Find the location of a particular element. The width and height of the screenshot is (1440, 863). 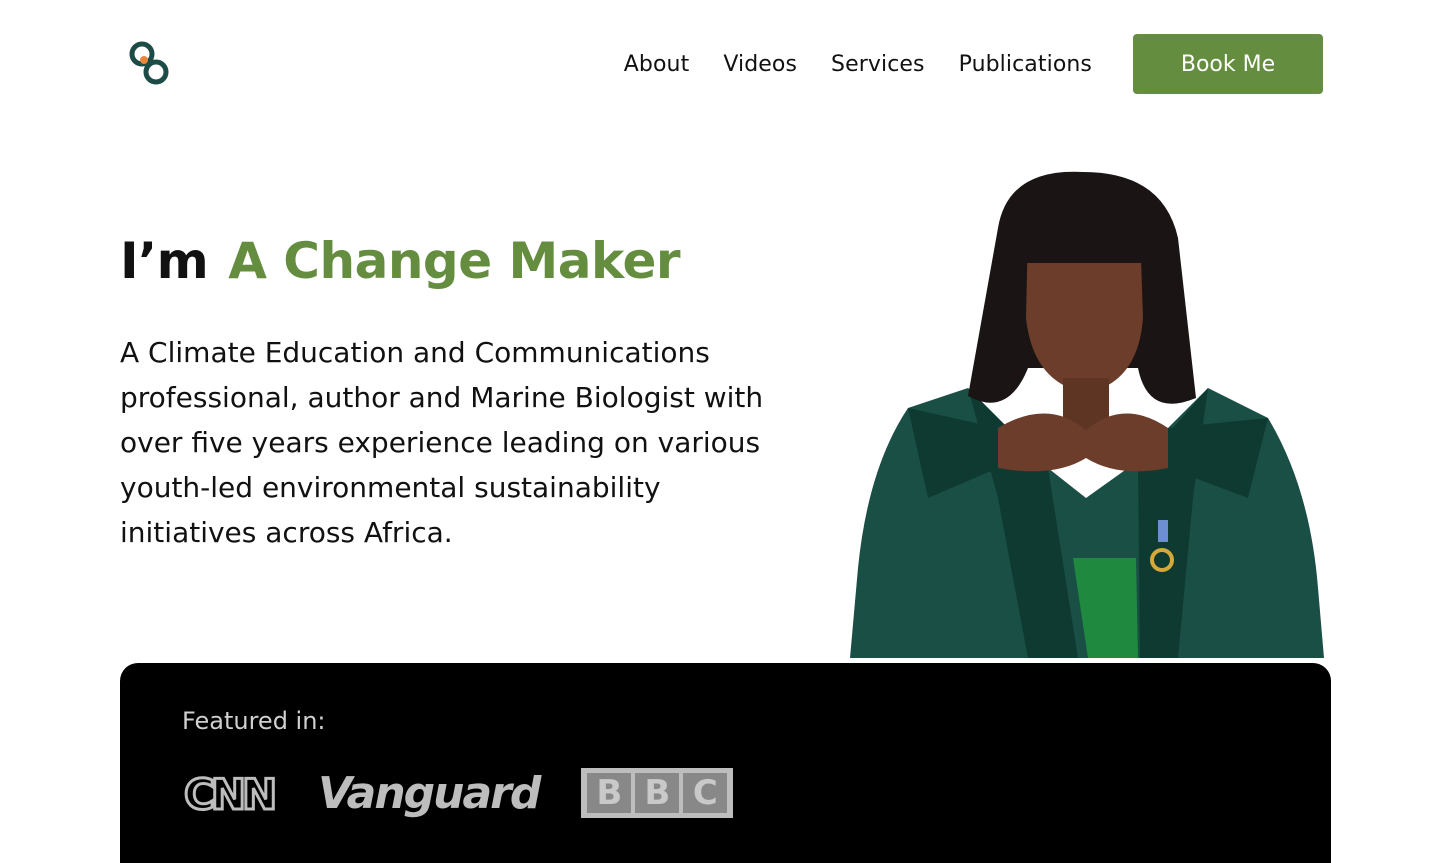

headline-accent: A Change Maker is located at coordinates (454, 261).